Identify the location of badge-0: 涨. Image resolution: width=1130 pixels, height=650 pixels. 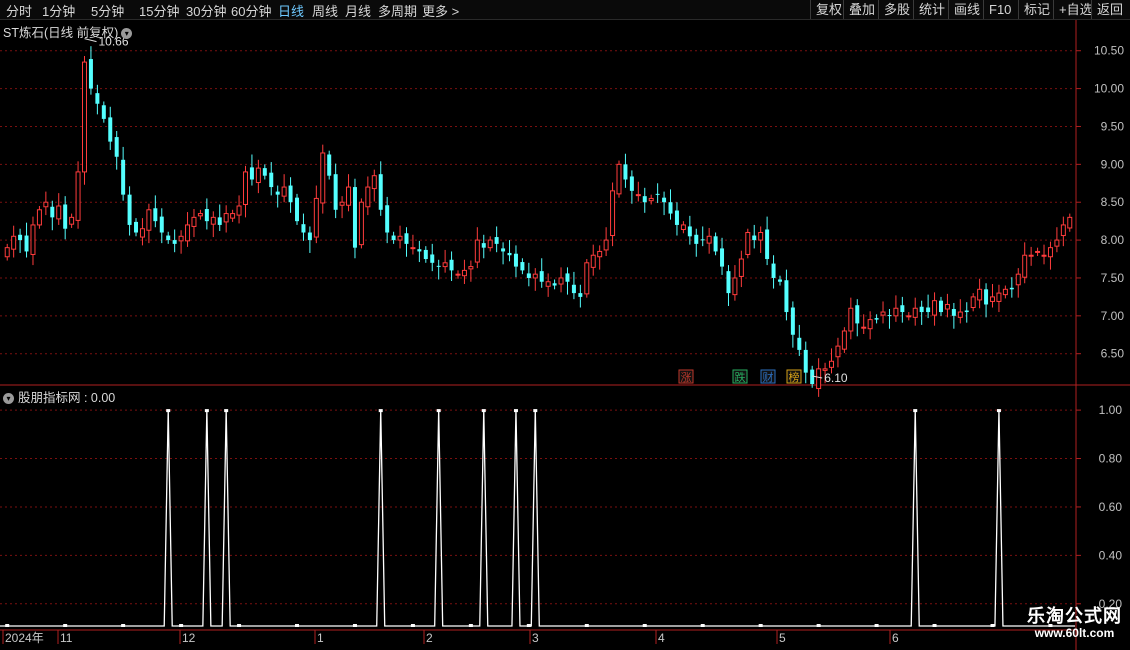
(686, 377).